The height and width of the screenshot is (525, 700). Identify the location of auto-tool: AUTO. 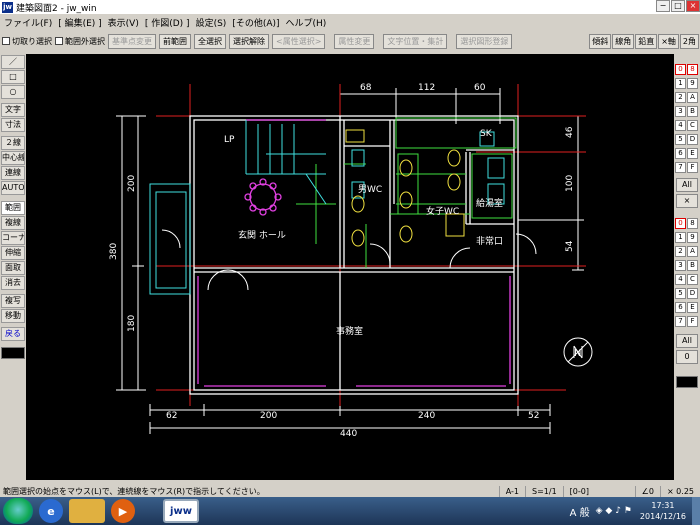
(13, 188).